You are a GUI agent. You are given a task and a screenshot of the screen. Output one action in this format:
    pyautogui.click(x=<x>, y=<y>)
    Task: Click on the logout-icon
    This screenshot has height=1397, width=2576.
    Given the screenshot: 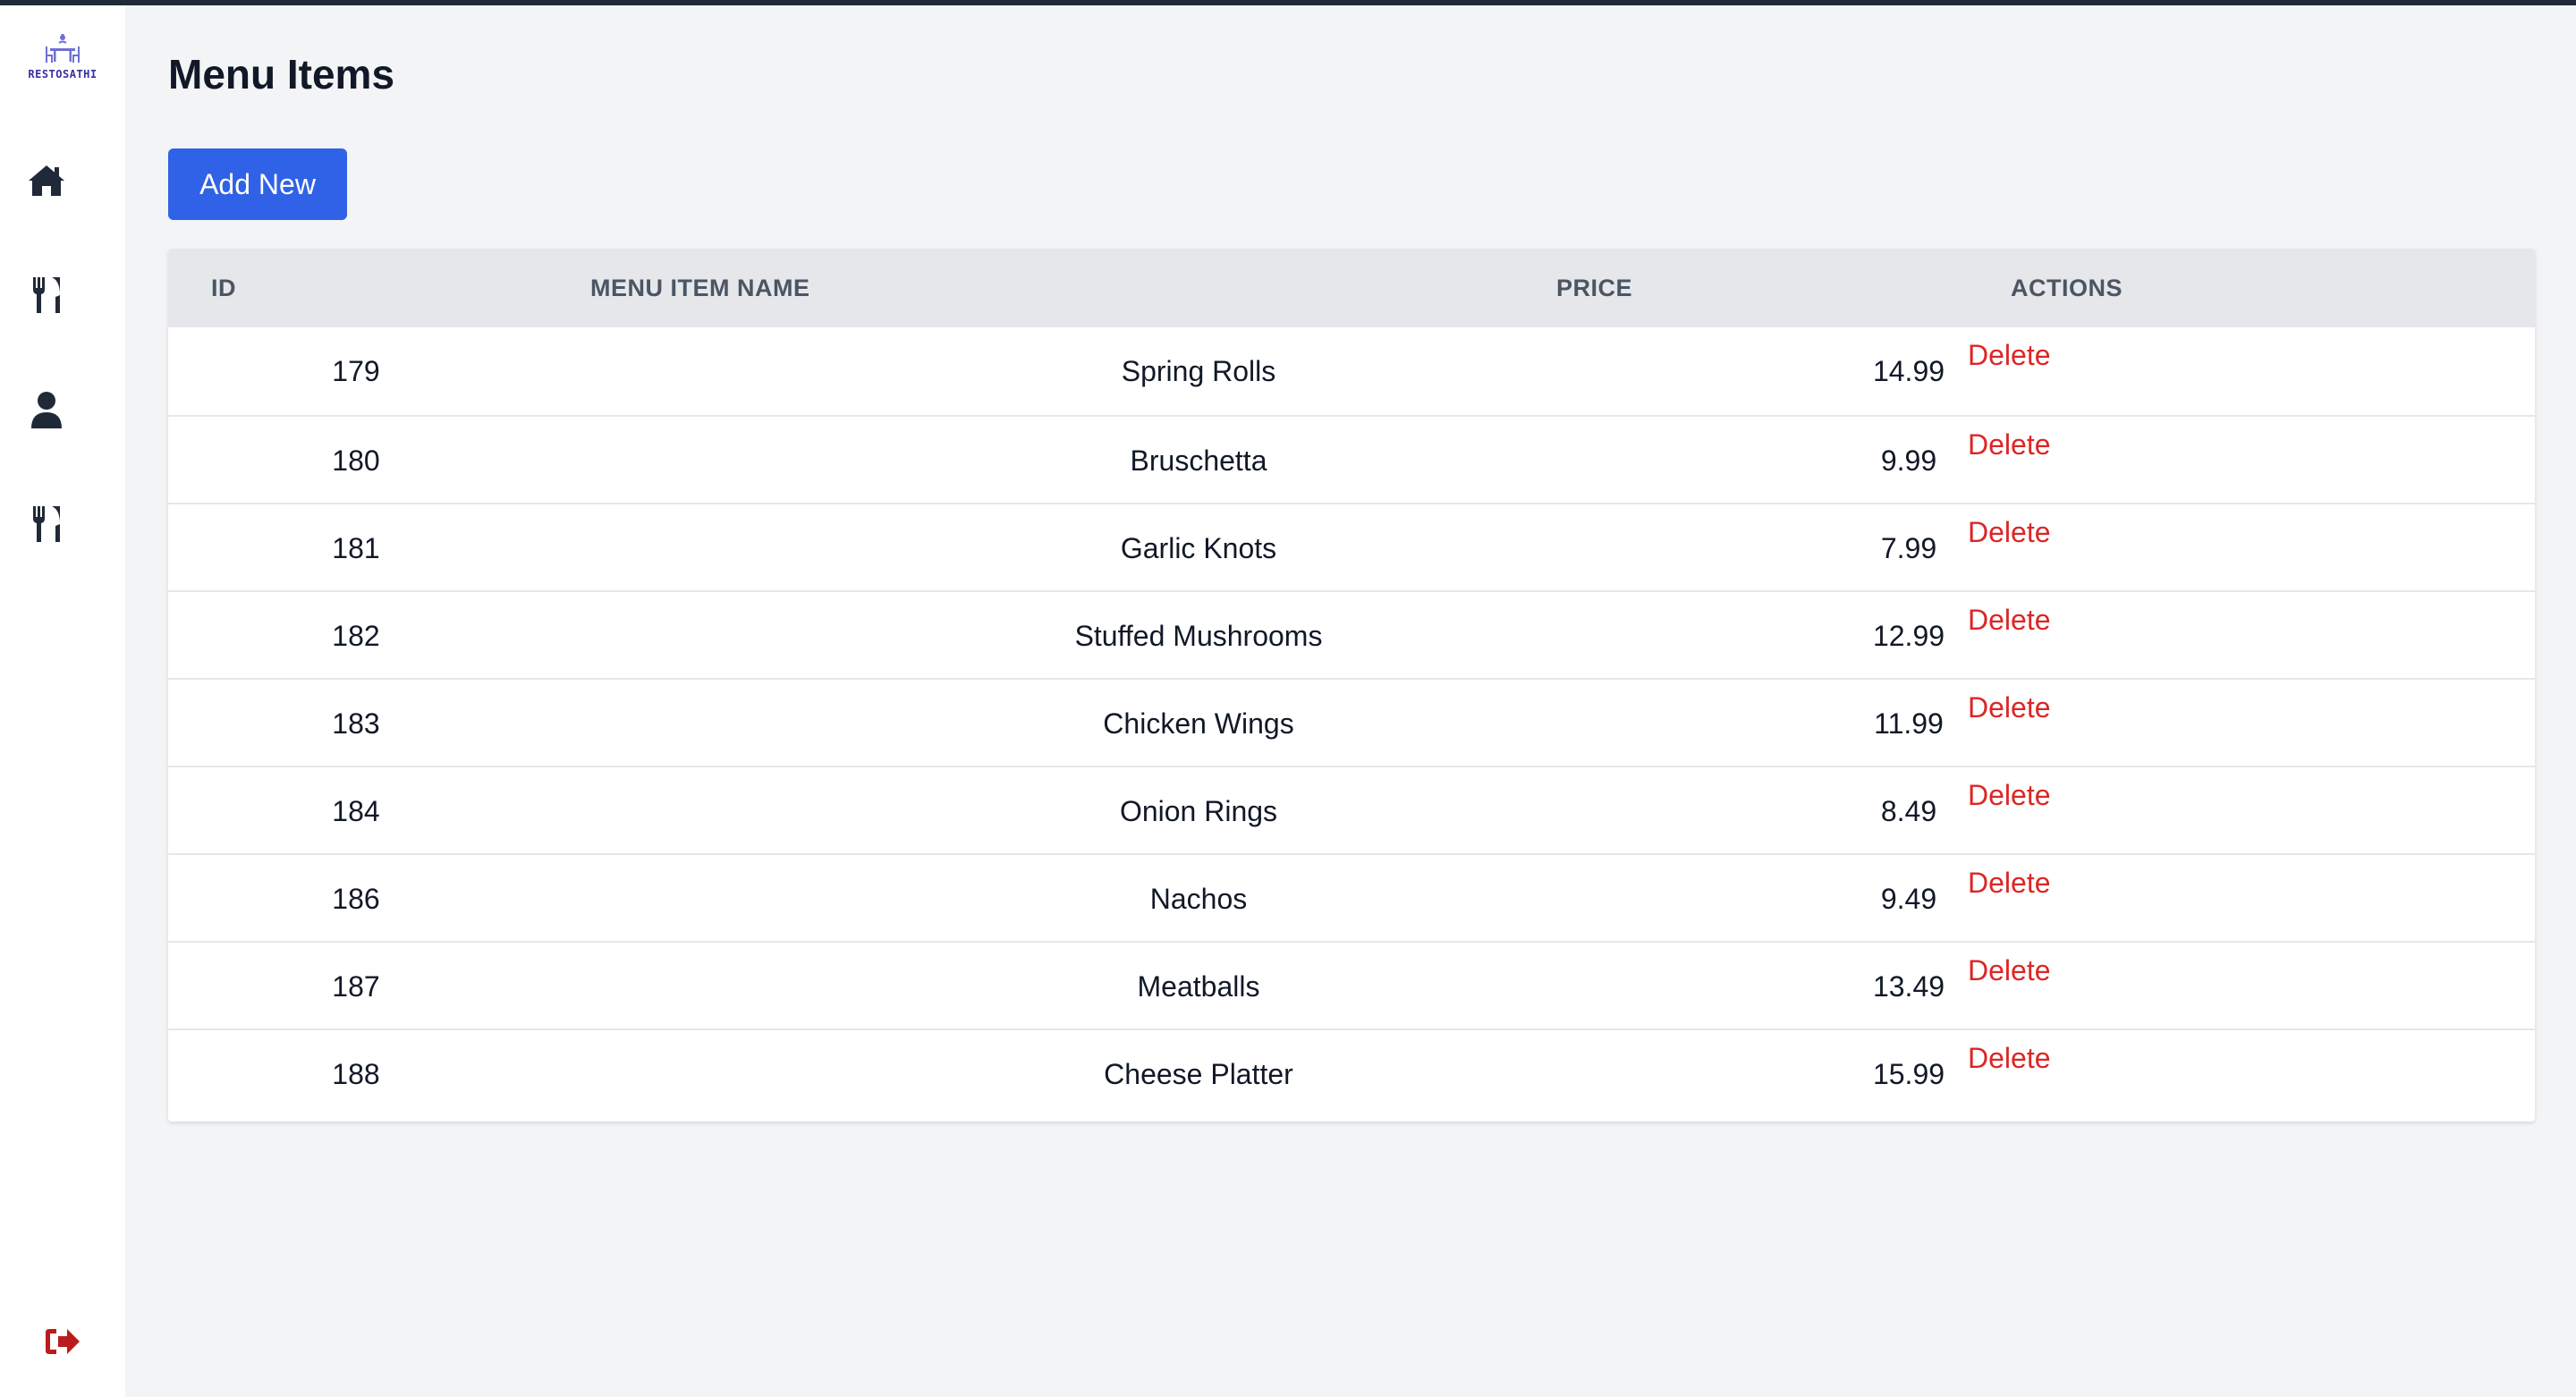 What is the action you would take?
    pyautogui.click(x=63, y=1341)
    